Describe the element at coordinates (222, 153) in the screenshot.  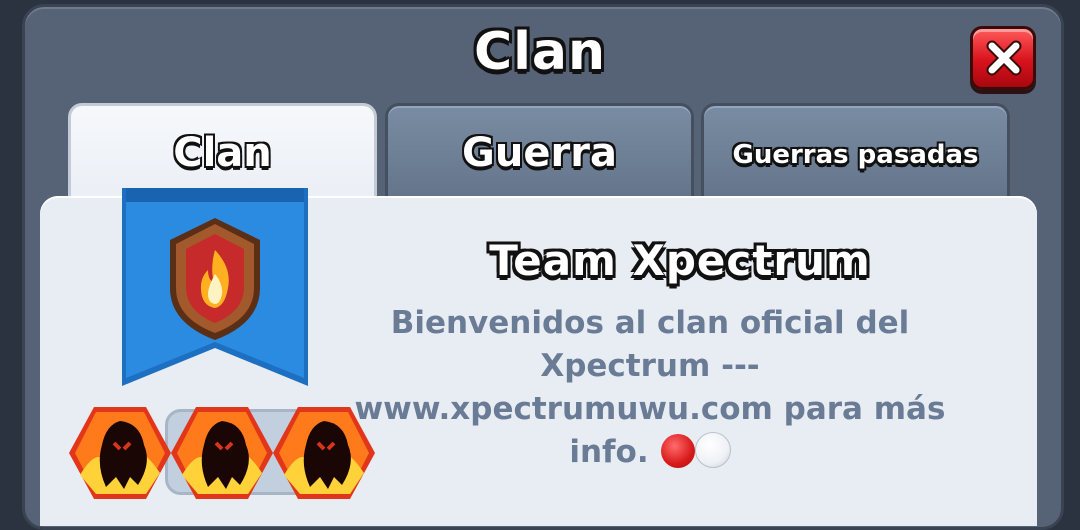
I see `tab-clan-label: Clan` at that location.